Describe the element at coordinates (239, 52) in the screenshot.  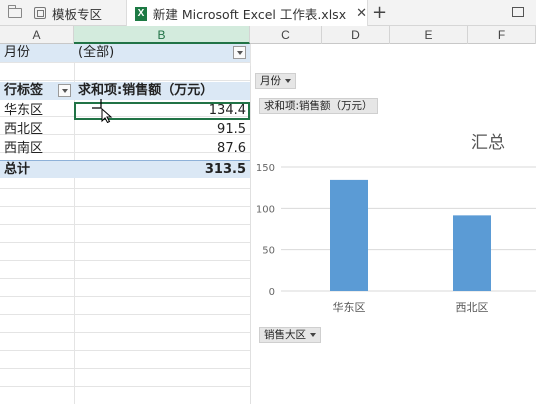
I see `filter-dropdown-button` at that location.